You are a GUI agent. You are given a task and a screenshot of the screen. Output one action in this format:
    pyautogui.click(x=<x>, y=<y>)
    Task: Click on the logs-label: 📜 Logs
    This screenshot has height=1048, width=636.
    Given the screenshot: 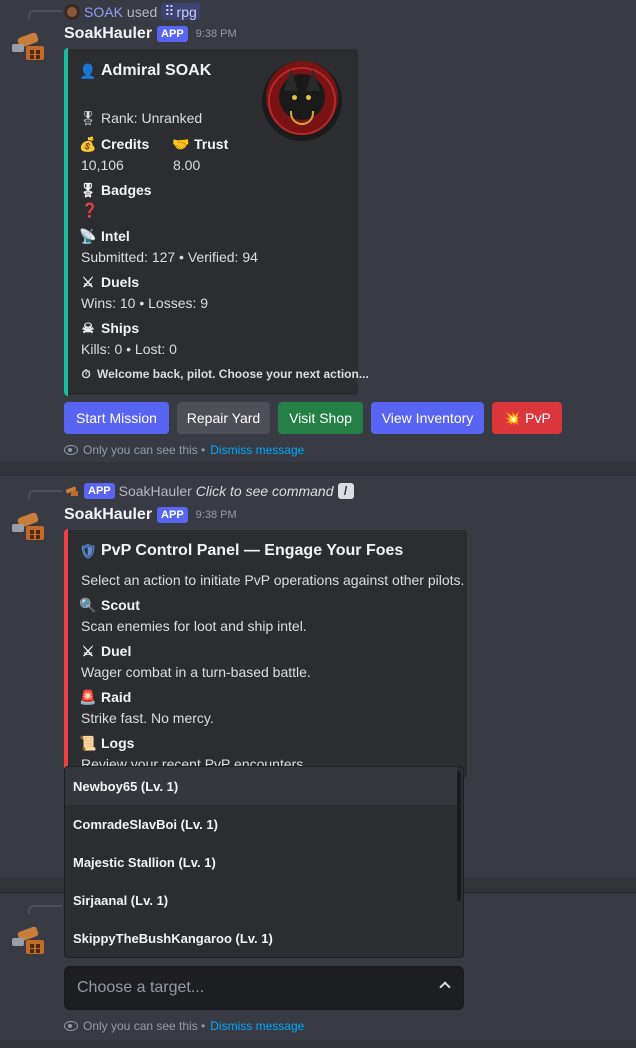 What is the action you would take?
    pyautogui.click(x=107, y=743)
    